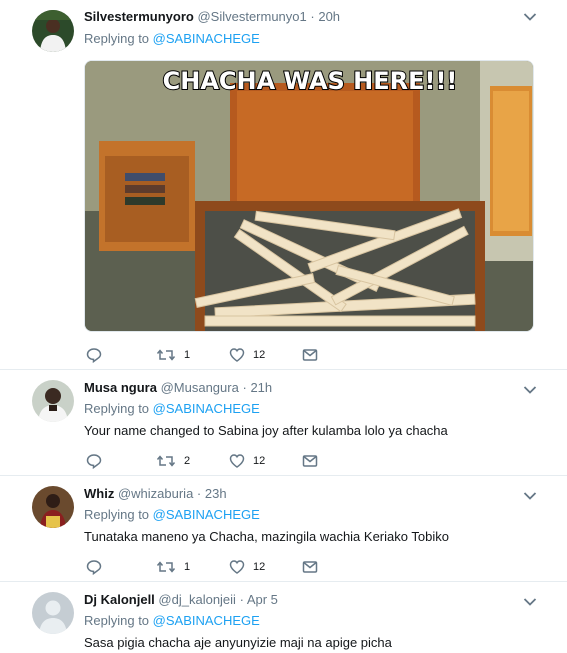 The height and width of the screenshot is (653, 567). What do you see at coordinates (200, 387) in the screenshot?
I see `user-handle: @Musangura` at bounding box center [200, 387].